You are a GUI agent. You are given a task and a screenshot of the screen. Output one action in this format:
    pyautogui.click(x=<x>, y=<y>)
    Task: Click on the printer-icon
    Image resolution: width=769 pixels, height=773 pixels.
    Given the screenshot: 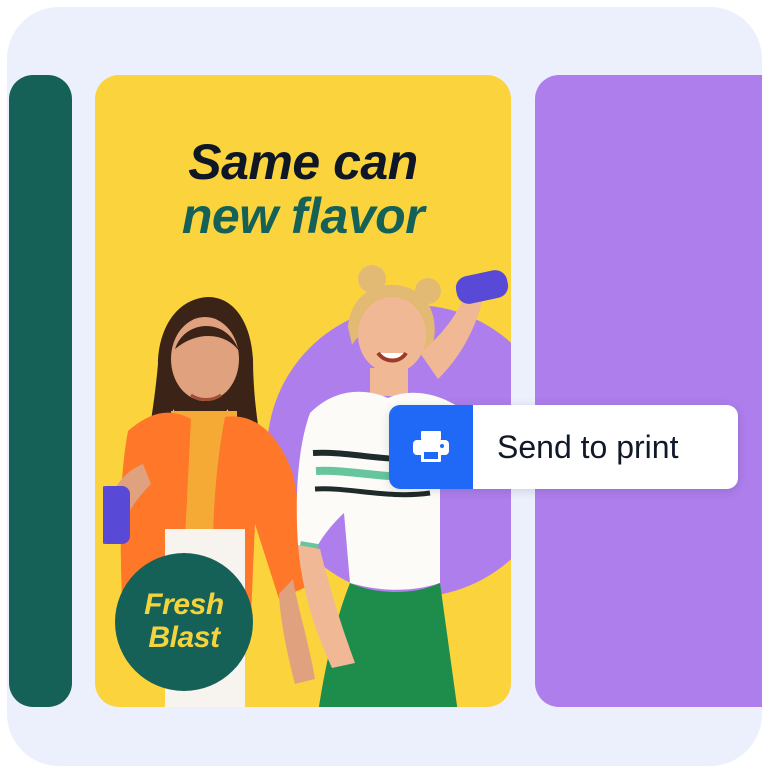 What is the action you would take?
    pyautogui.click(x=431, y=447)
    